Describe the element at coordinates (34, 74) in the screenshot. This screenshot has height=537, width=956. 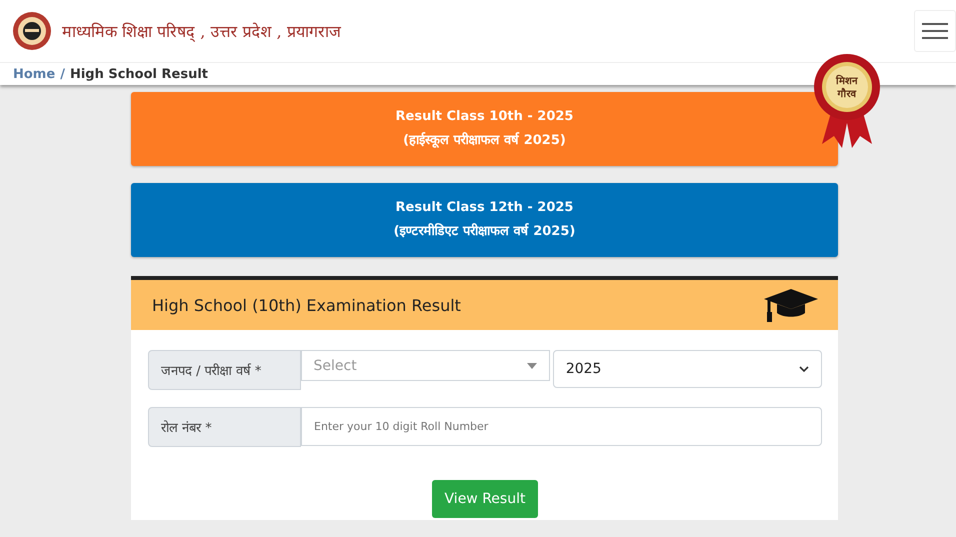
I see `breadcrumb-link: Home` at that location.